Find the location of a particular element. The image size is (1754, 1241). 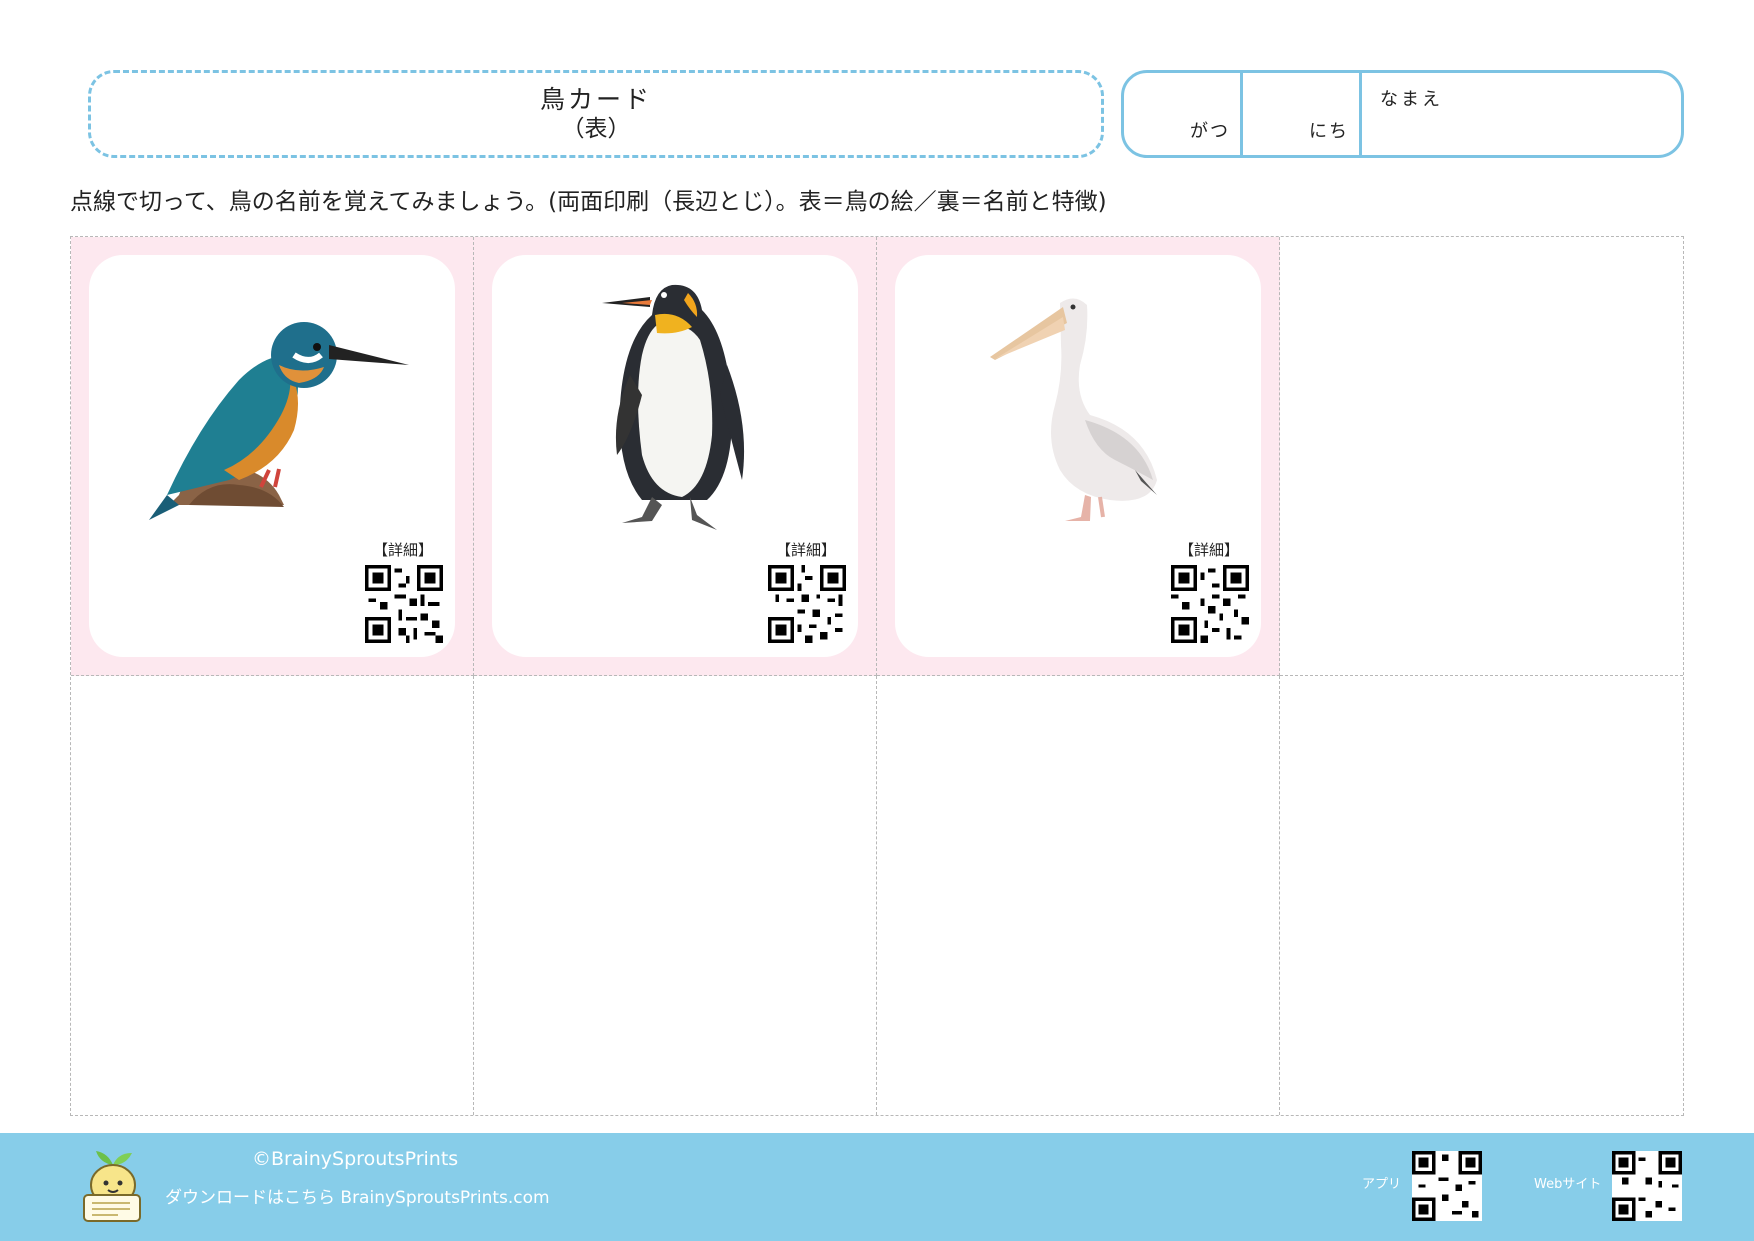

bird-card-2: 【詳細】 is located at coordinates (675, 456).